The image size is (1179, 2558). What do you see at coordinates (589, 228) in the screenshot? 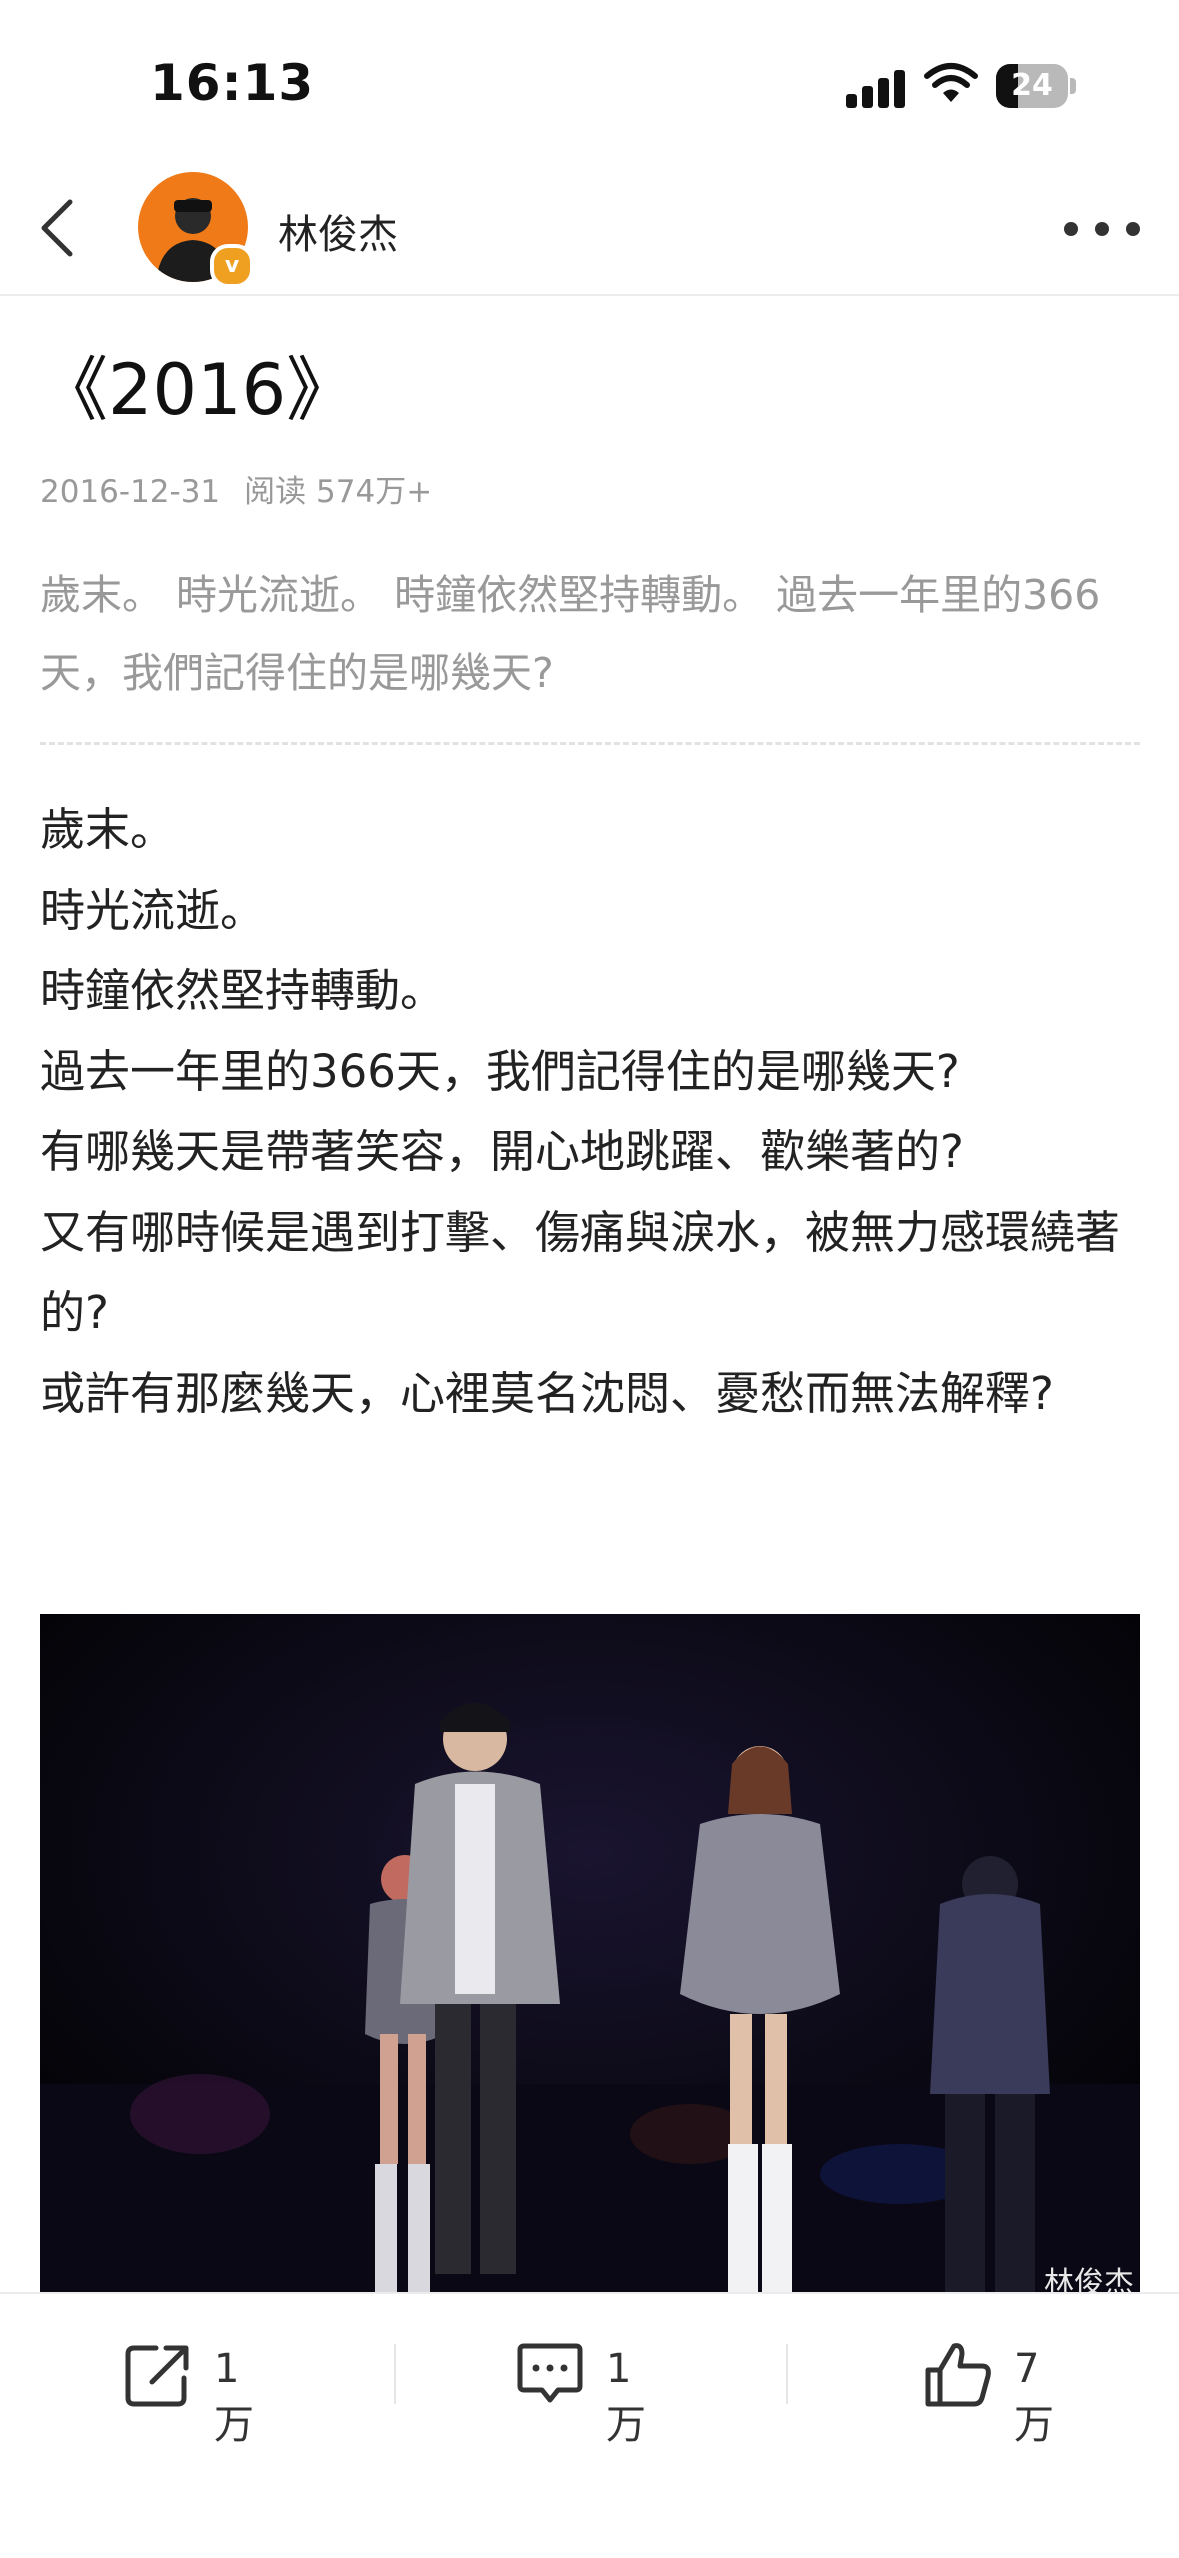
I see `nav-bar: v 林俊杰` at bounding box center [589, 228].